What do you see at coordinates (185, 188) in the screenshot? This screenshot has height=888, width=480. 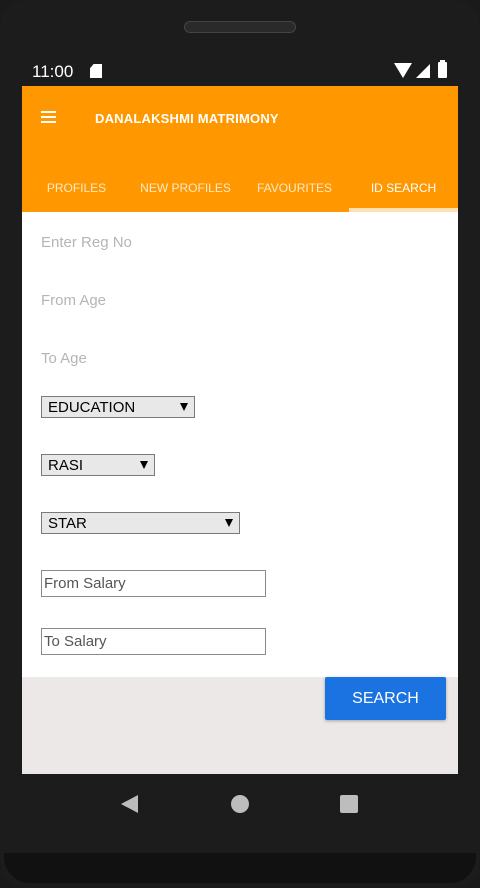 I see `tab-new-profiles: NEW PROFILES` at bounding box center [185, 188].